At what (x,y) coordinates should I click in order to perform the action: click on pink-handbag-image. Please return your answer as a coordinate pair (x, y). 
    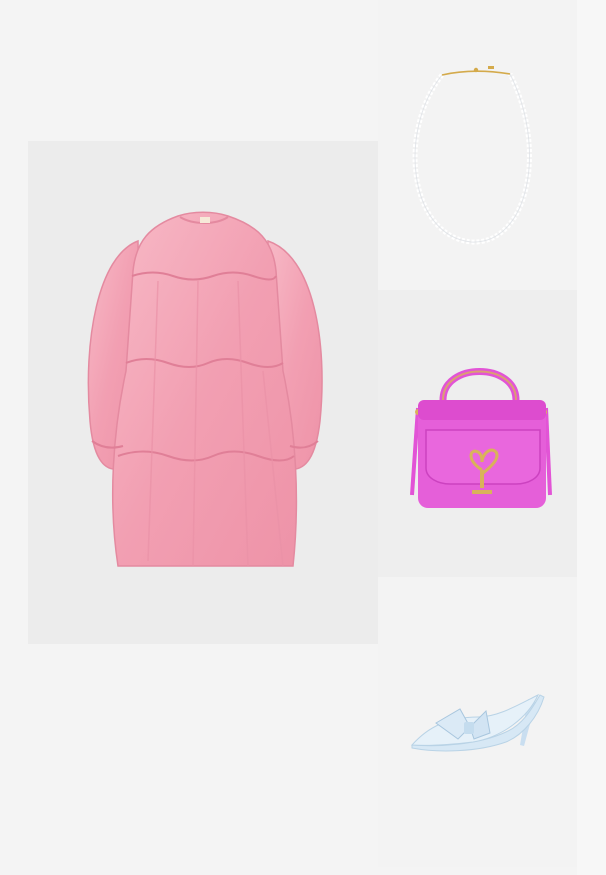
    Looking at the image, I should click on (481, 438).